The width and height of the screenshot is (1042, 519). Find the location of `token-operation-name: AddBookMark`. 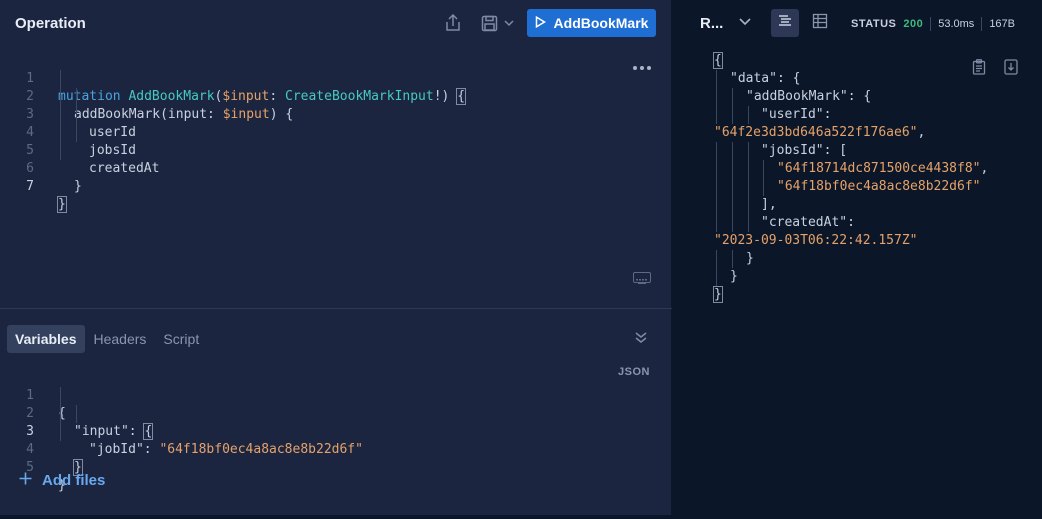

token-operation-name: AddBookMark is located at coordinates (171, 96).